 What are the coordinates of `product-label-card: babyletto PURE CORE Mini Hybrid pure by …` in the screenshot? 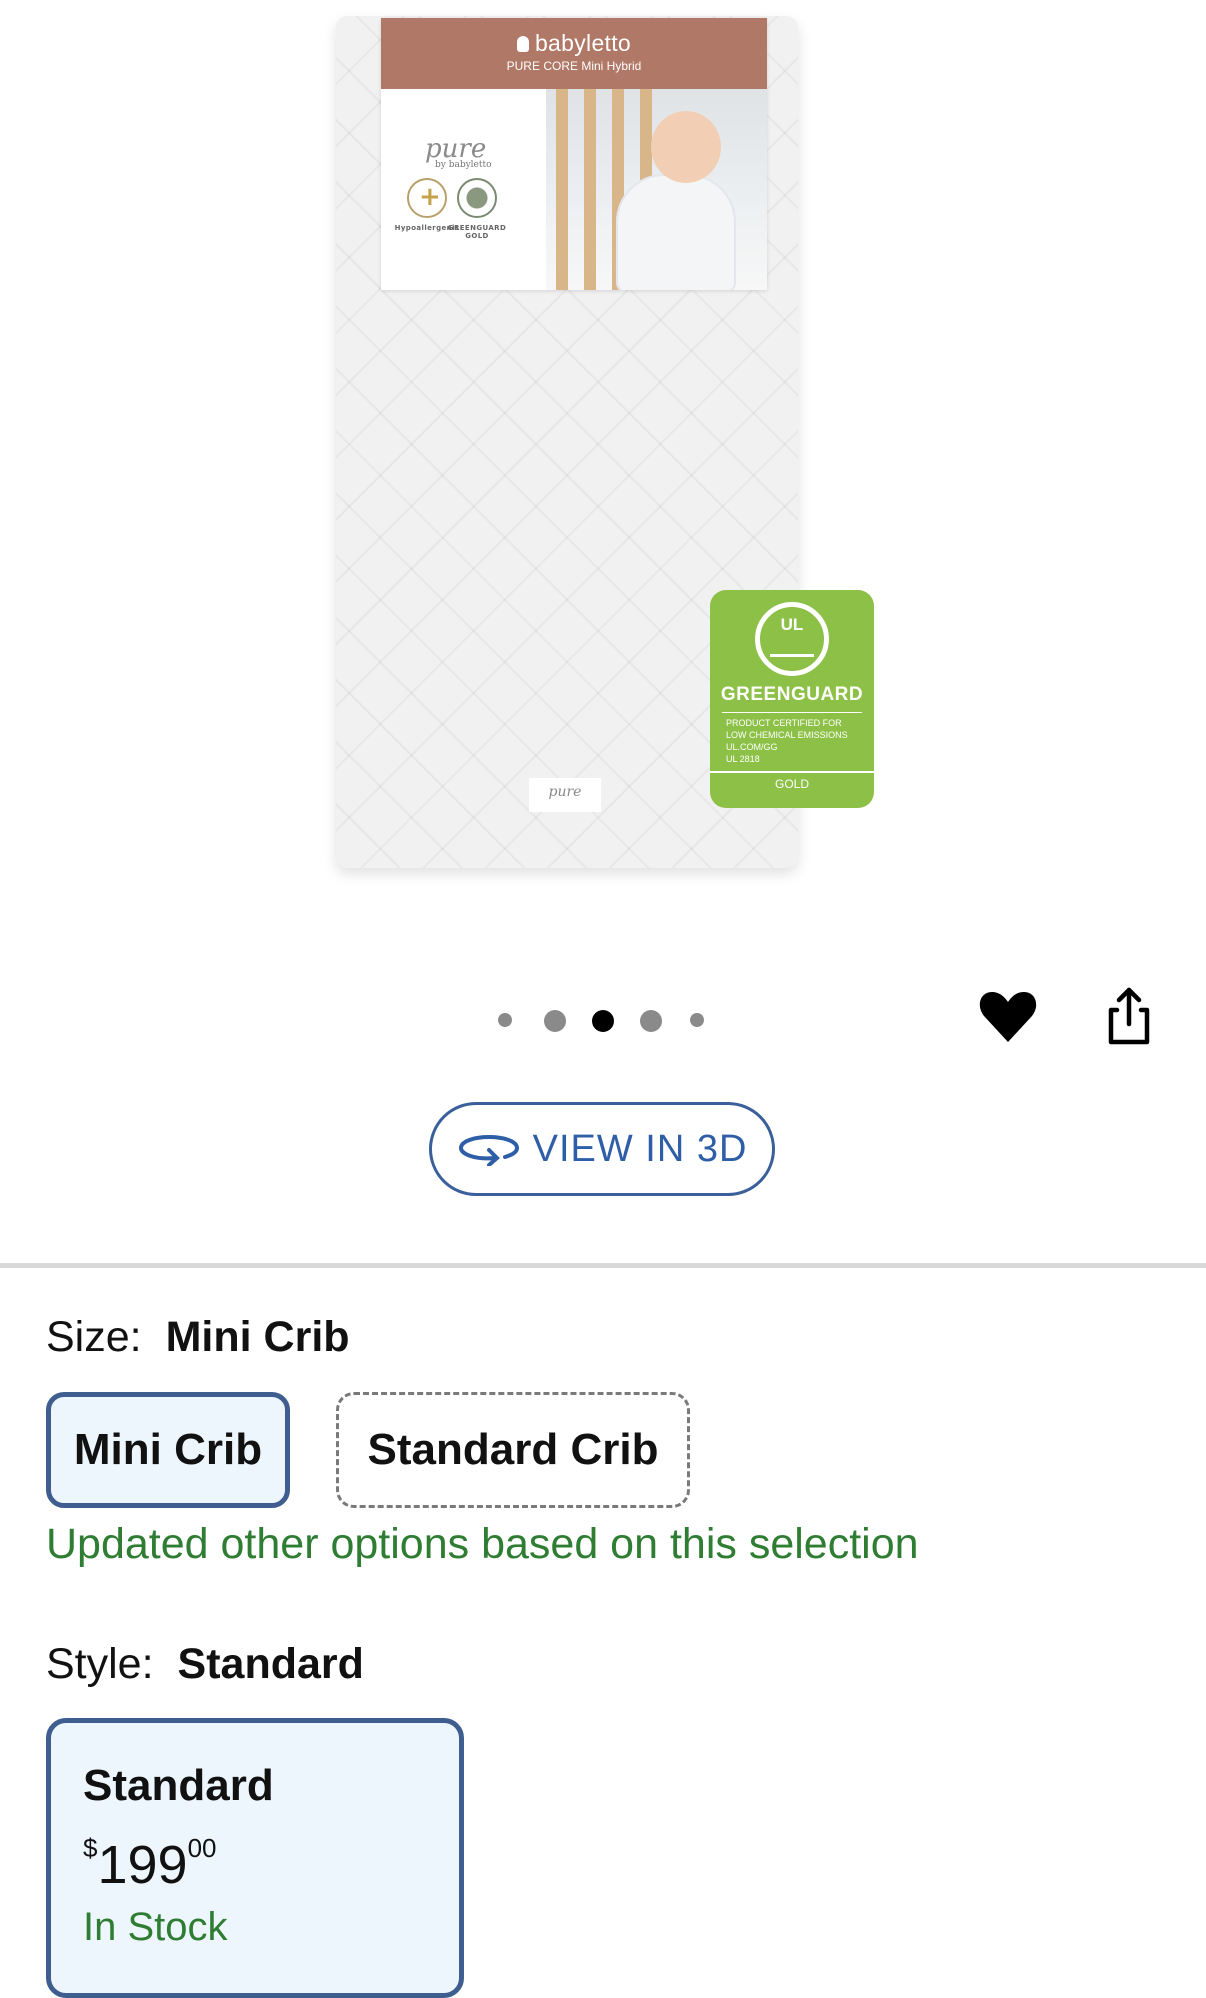 It's located at (574, 154).